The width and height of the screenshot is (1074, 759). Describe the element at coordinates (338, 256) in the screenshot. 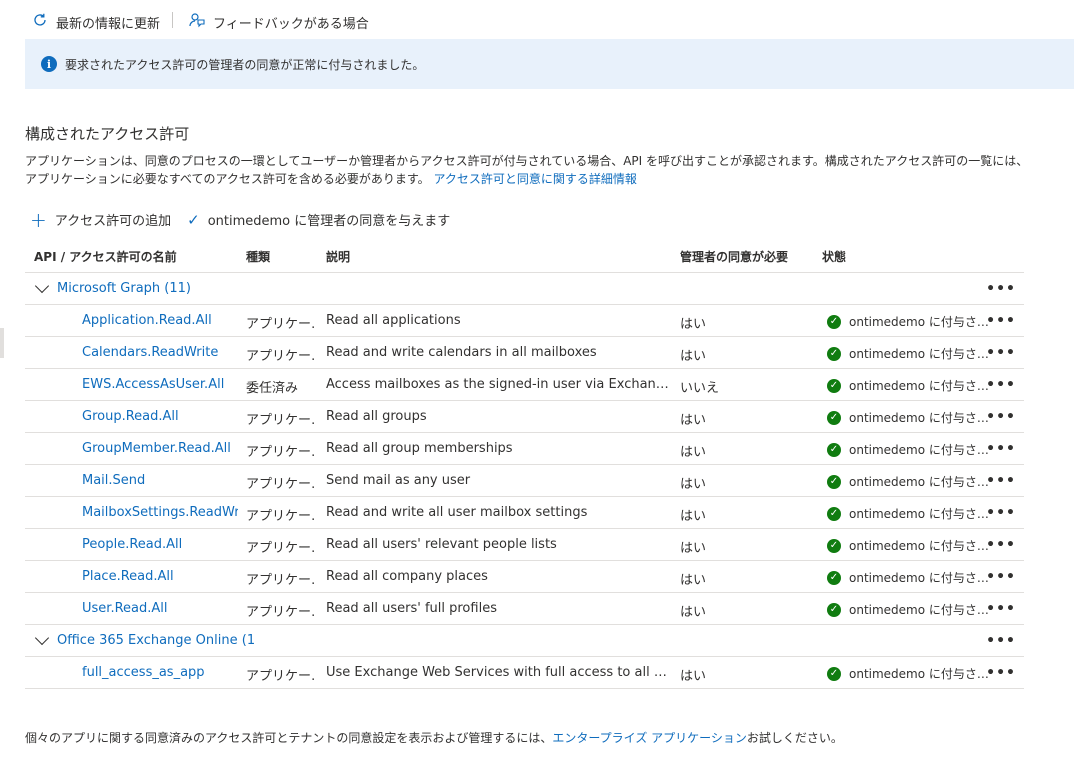

I see `header-description: 説明` at that location.